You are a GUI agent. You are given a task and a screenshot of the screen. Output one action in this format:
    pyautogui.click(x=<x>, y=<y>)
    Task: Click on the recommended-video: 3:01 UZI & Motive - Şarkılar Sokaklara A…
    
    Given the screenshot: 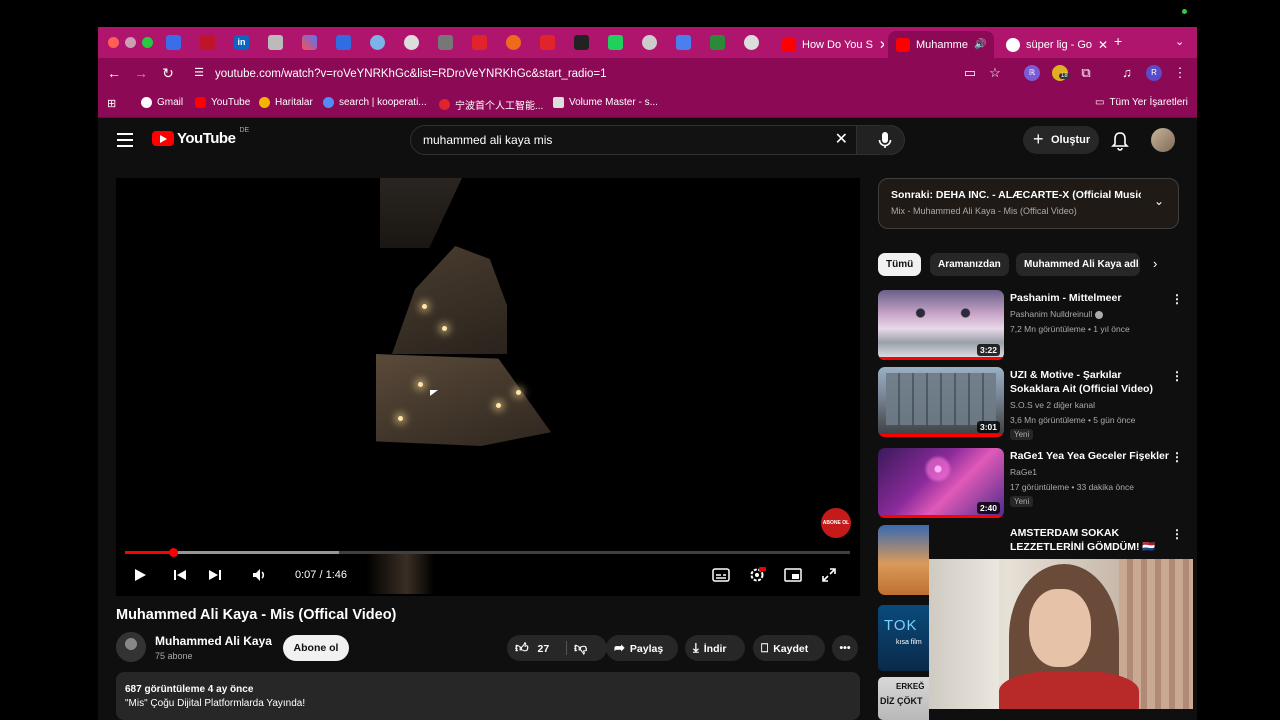 What is the action you would take?
    pyautogui.click(x=1037, y=403)
    